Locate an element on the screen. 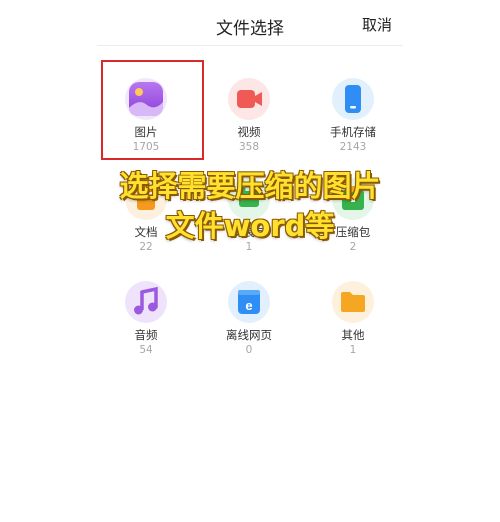 The image size is (500, 522). category-count: 0 is located at coordinates (249, 350).